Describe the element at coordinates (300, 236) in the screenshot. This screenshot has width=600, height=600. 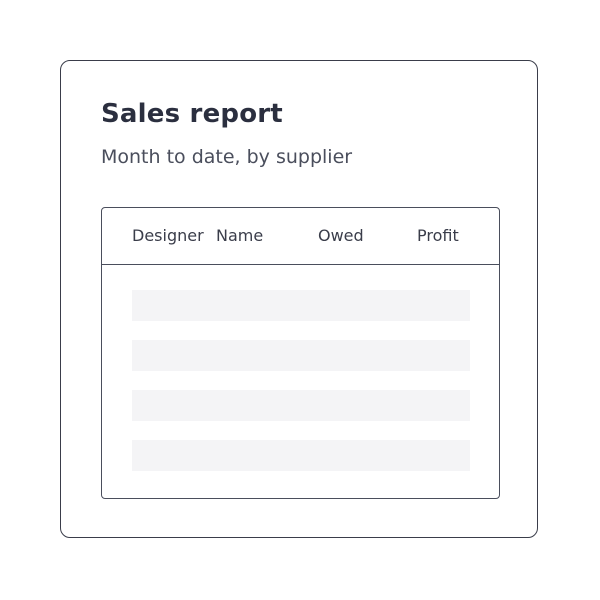
I see `table-header: Designer Name Owed Profit` at that location.